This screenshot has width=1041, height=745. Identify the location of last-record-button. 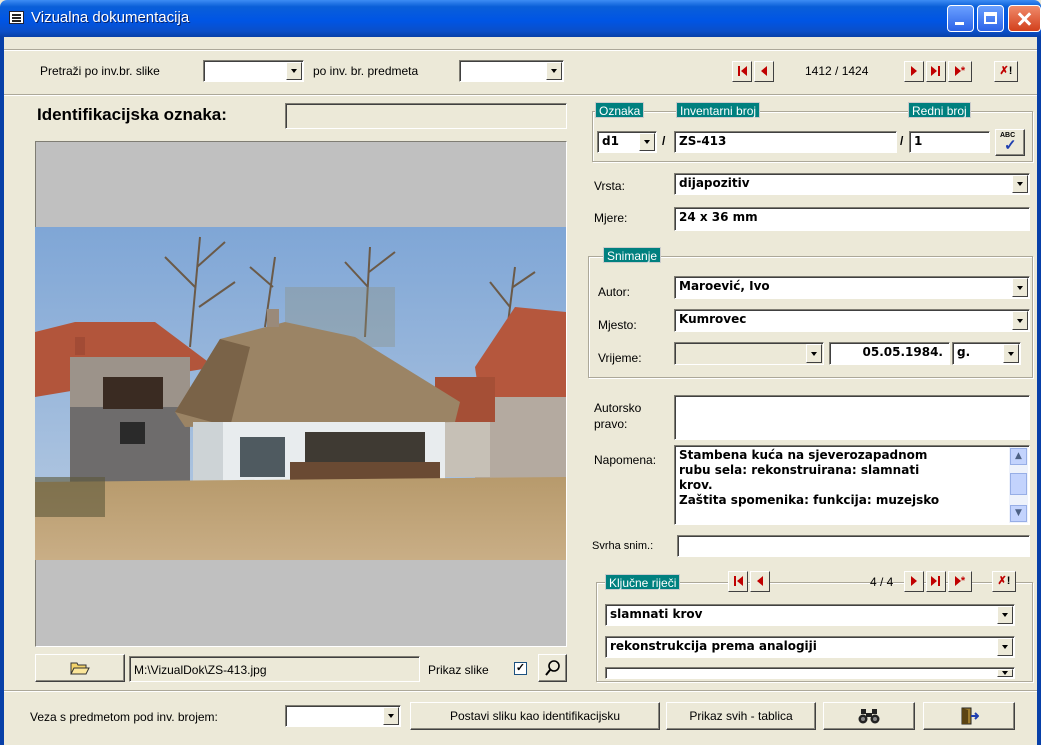
(936, 71).